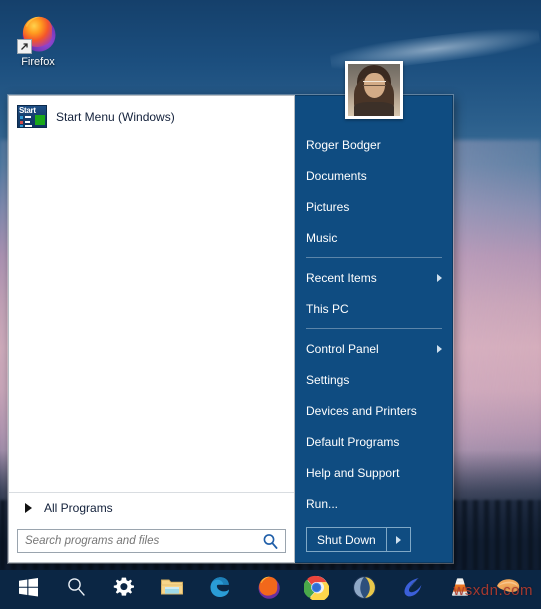  I want to click on vlc-cone-icon, so click(460, 589).